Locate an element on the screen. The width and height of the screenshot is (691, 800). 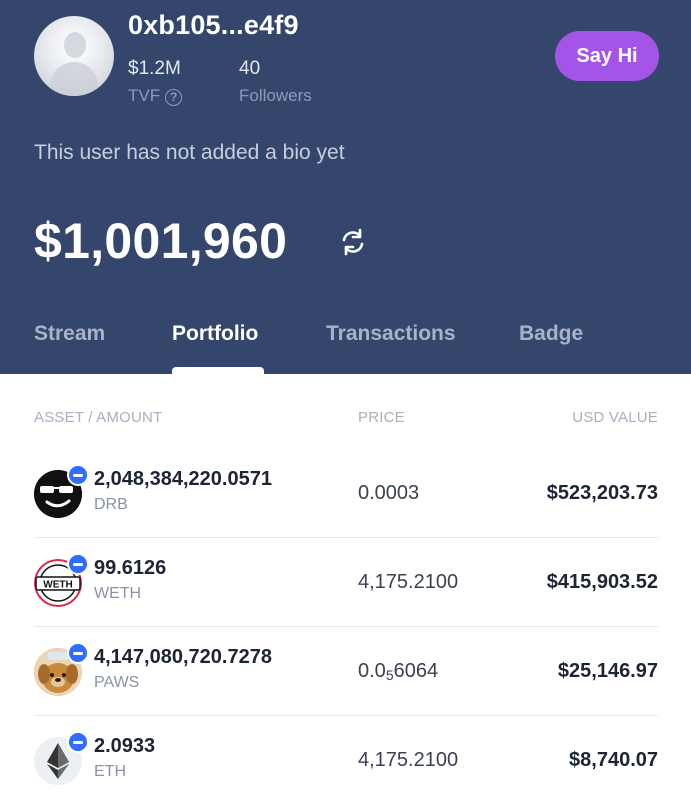
asset-symbol: PAWS is located at coordinates (117, 682).